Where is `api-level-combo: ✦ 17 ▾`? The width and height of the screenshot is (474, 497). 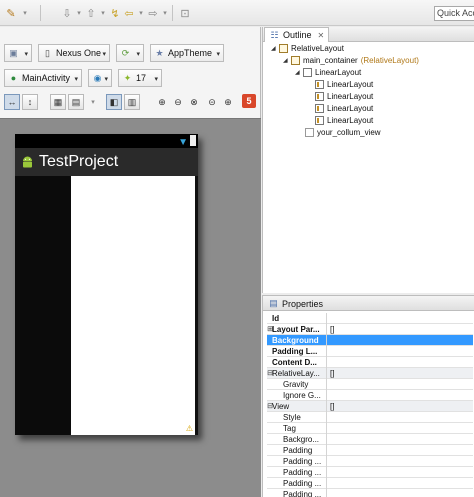
api-level-combo: ✦ 17 ▾ is located at coordinates (140, 78).